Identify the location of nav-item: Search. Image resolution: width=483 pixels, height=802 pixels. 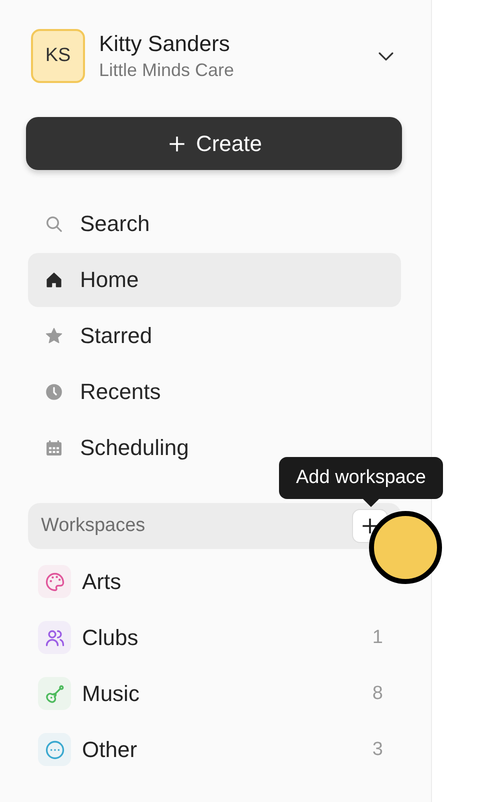
(214, 224).